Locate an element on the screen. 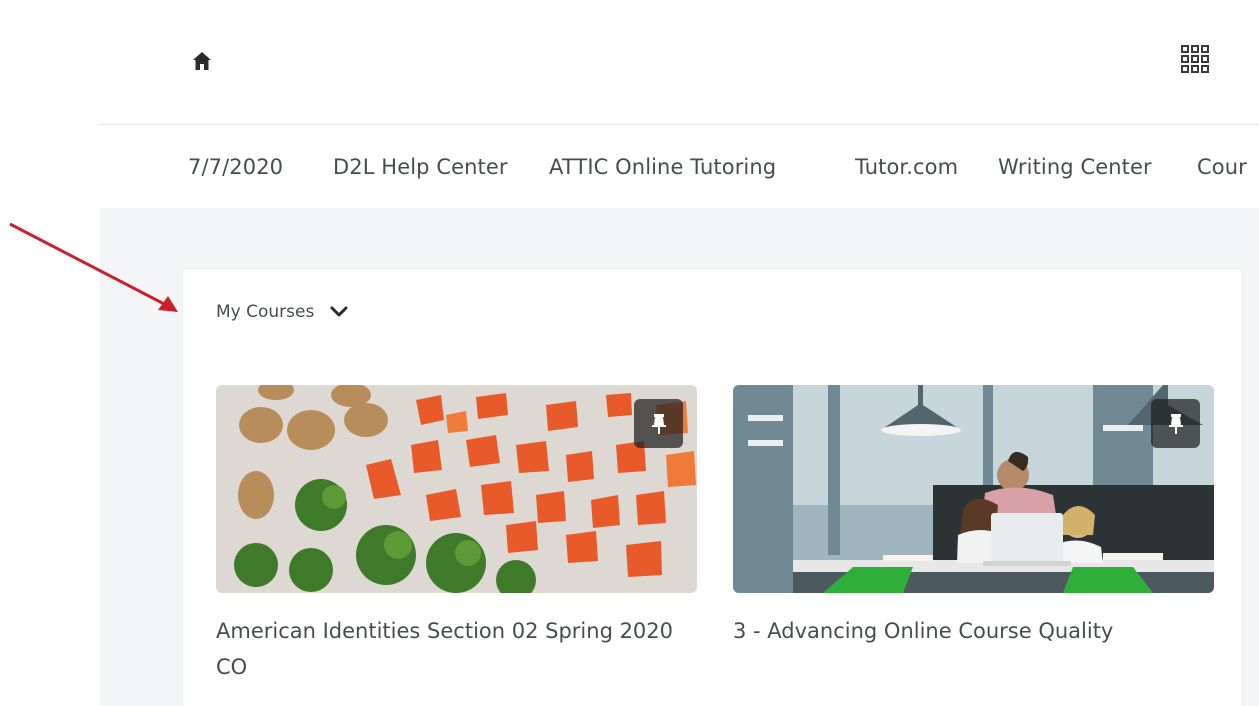  chevron-down-icon is located at coordinates (339, 312).